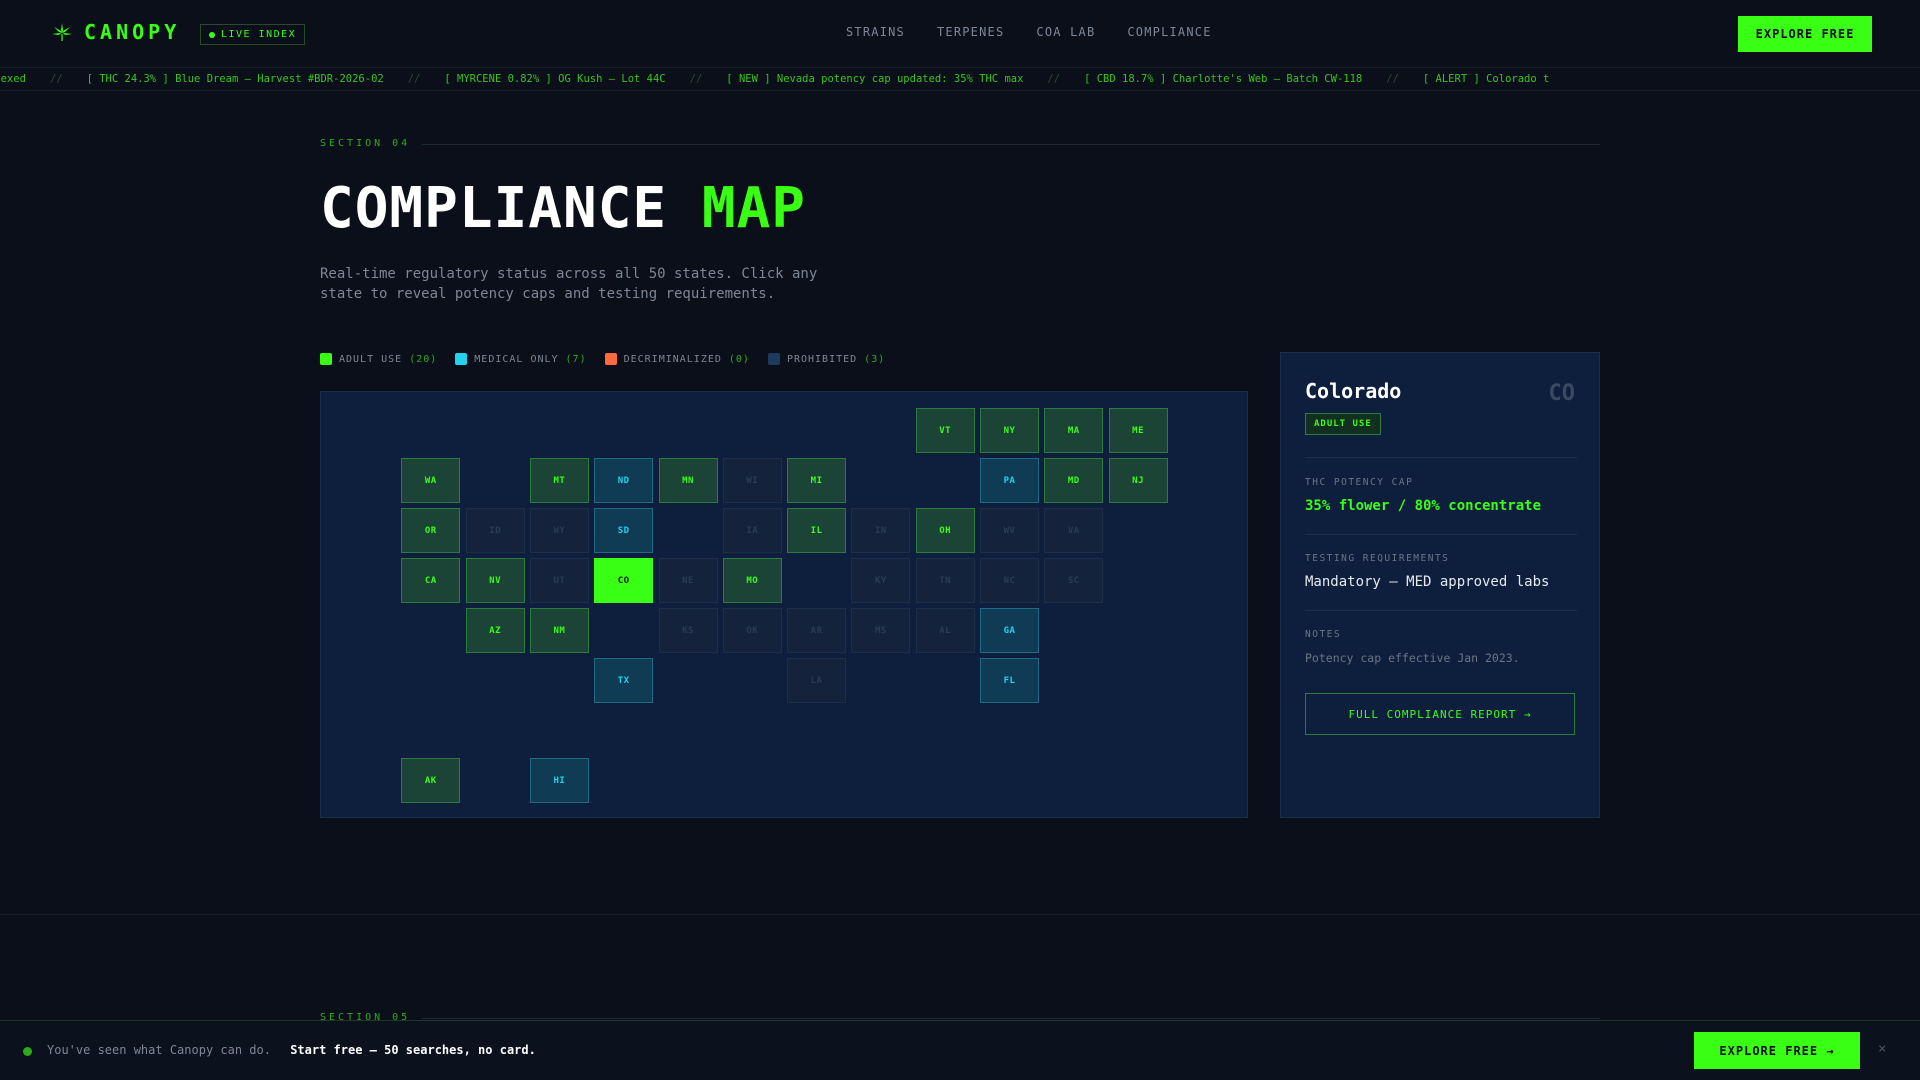 The image size is (1920, 1080). What do you see at coordinates (624, 680) in the screenshot?
I see `state-tile-tx: TX` at bounding box center [624, 680].